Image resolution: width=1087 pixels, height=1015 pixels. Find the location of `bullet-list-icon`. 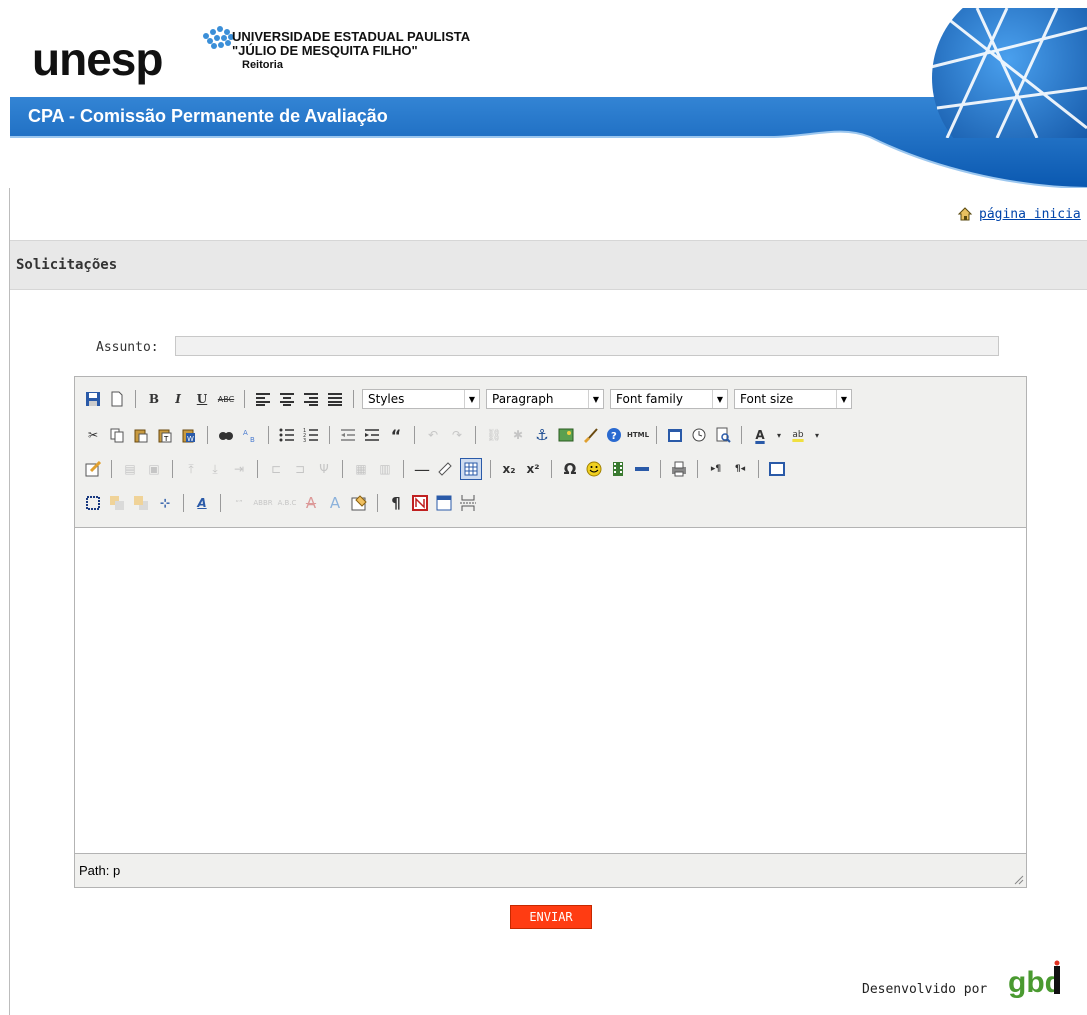

bullet-list-icon is located at coordinates (287, 435).